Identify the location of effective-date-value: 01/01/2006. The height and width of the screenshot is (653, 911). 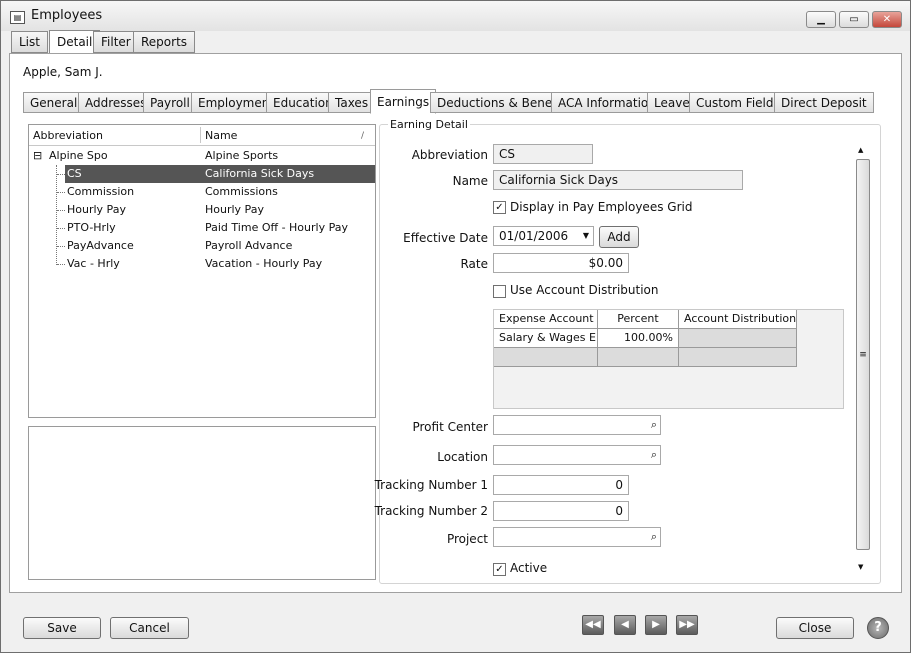
(534, 236).